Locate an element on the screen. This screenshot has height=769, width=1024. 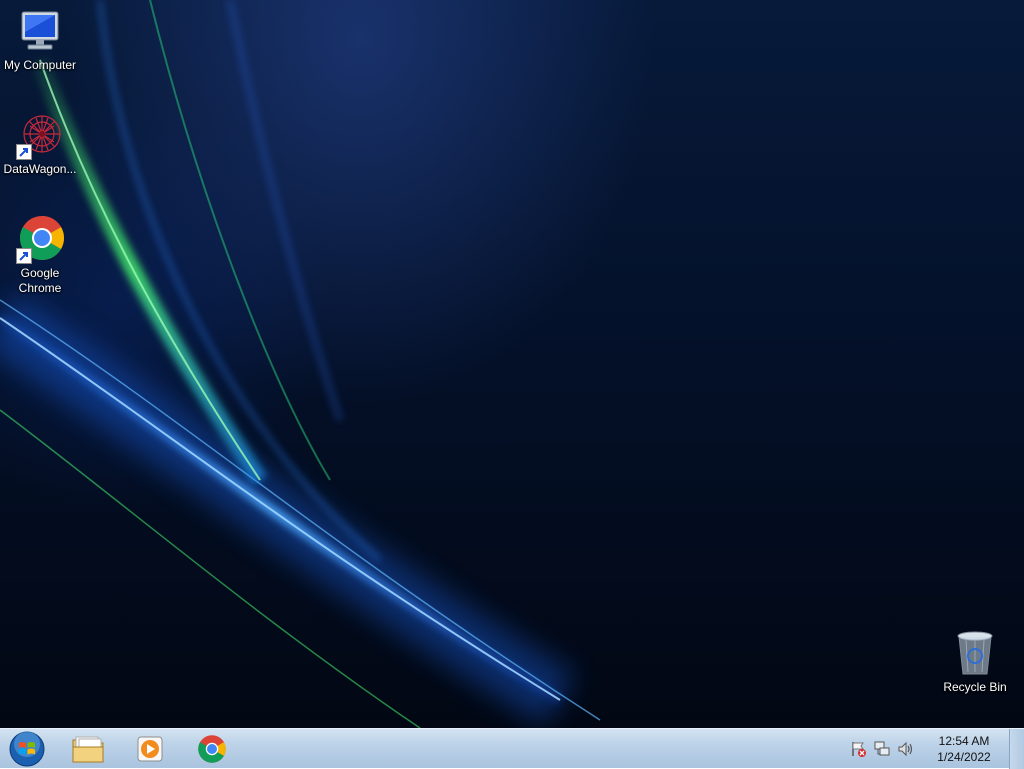
desktop-icon-my-computer: My Computer is located at coordinates (40, 40).